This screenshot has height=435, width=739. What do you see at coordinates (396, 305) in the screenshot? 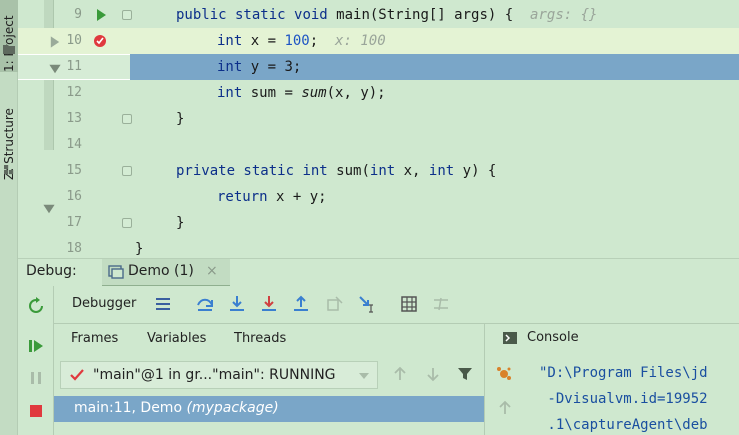
I see `debugger-toolbar: Debugger` at bounding box center [396, 305].